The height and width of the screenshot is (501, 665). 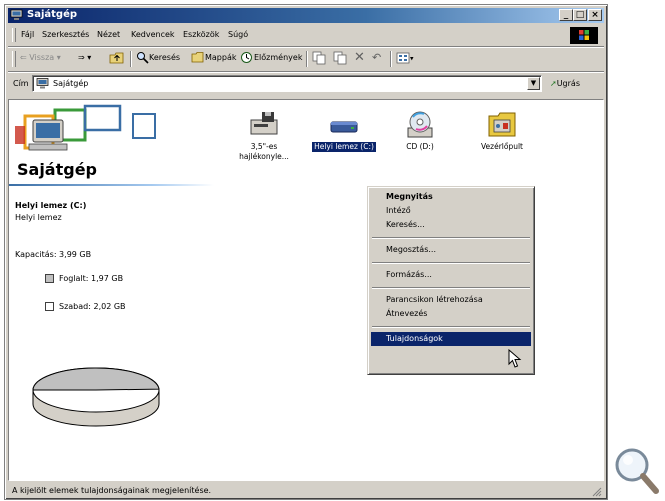 What do you see at coordinates (501, 146) in the screenshot?
I see `icon-label: Vezérlőpult` at bounding box center [501, 146].